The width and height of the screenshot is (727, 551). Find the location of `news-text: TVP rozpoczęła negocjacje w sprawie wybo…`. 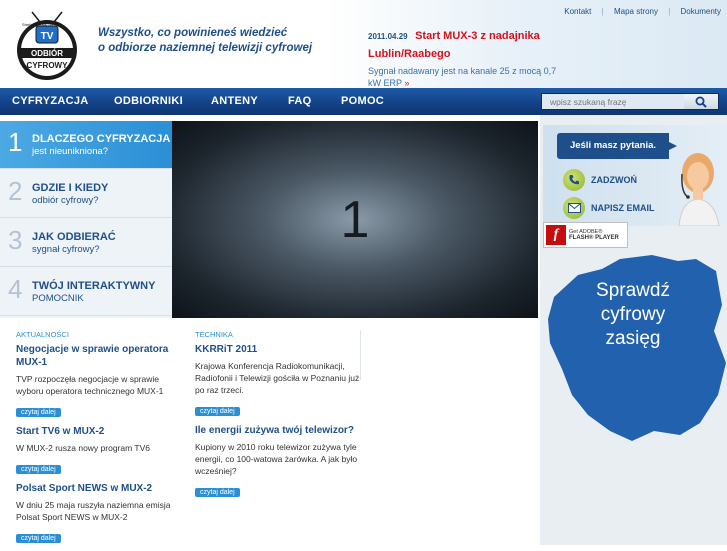

news-text: TVP rozpoczęła negocjacje w sprawie wybo… is located at coordinates (90, 385).